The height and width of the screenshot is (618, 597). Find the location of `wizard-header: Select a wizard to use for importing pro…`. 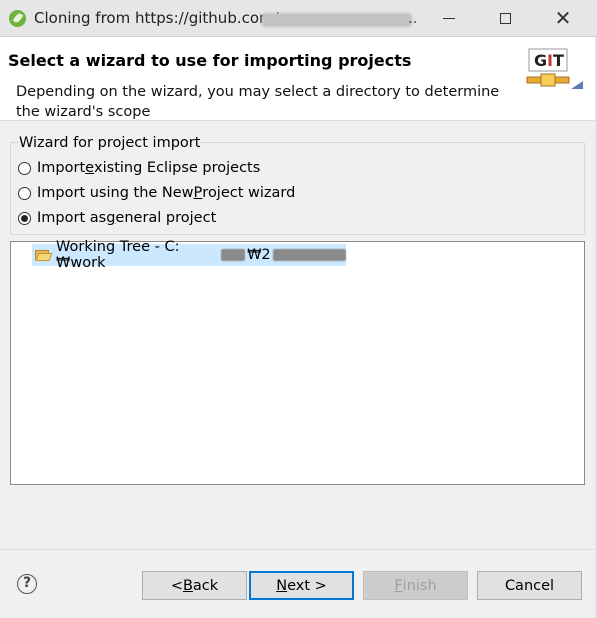

wizard-header: Select a wizard to use for importing pro… is located at coordinates (298, 79).